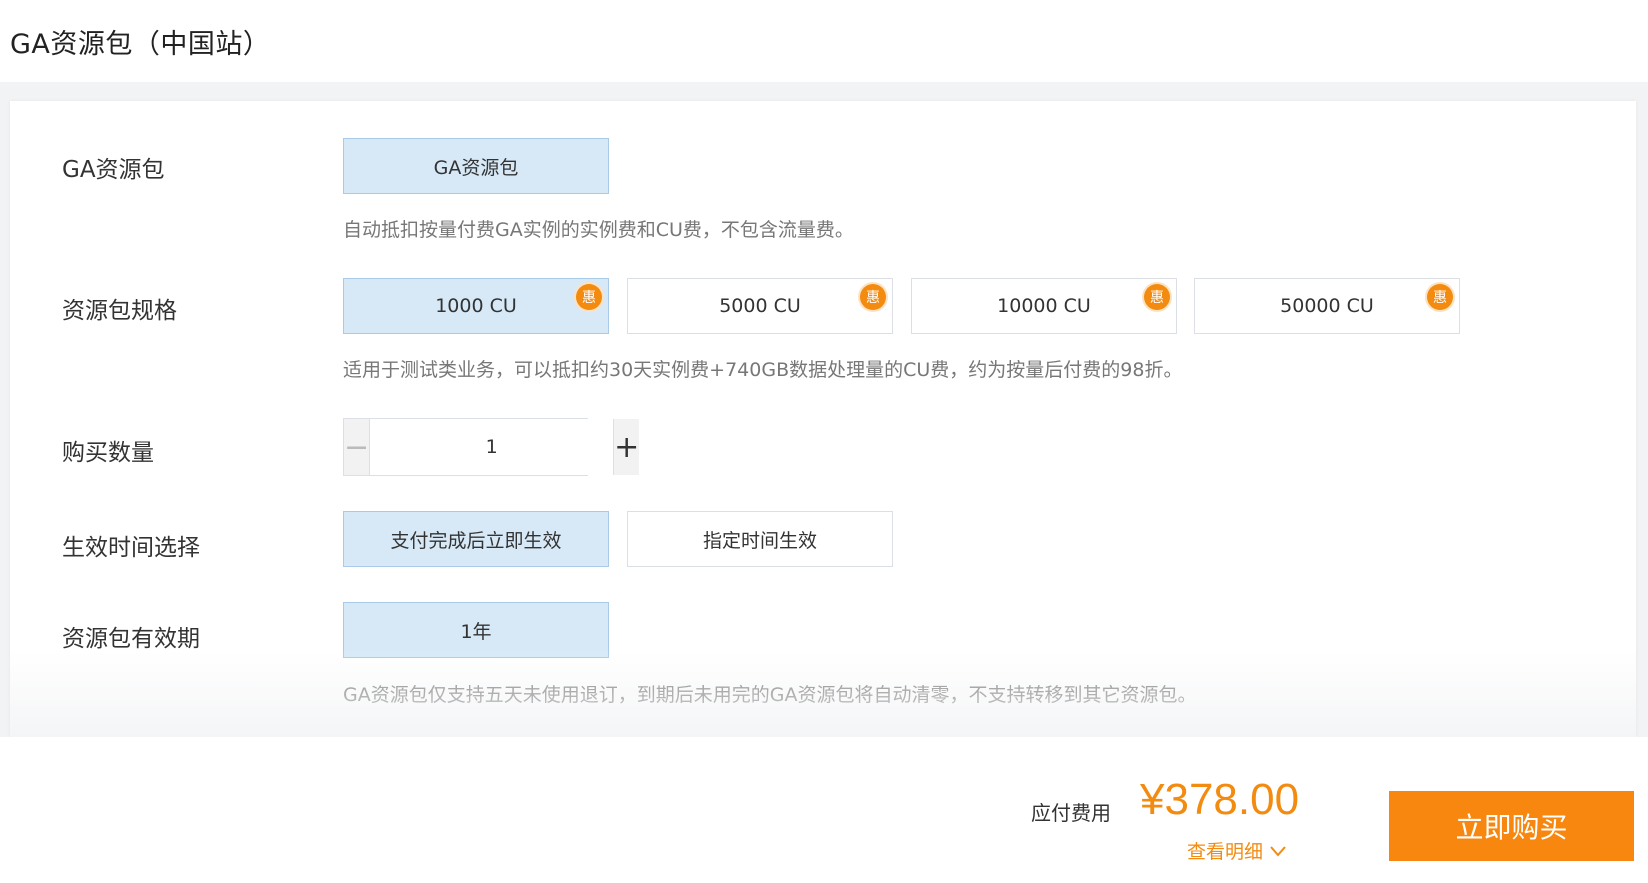 This screenshot has width=1648, height=883. What do you see at coordinates (1220, 799) in the screenshot?
I see `total-price: ¥378.00` at bounding box center [1220, 799].